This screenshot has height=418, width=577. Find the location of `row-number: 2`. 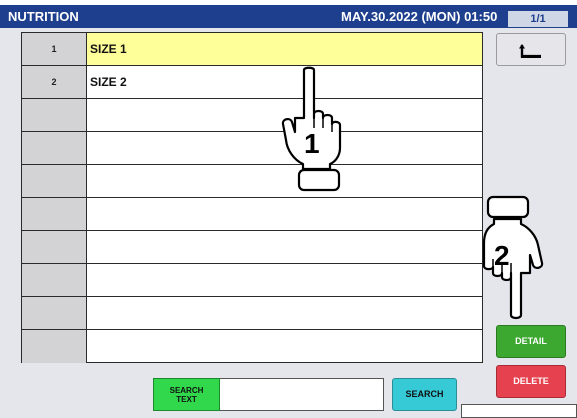

row-number: 2 is located at coordinates (54, 82).